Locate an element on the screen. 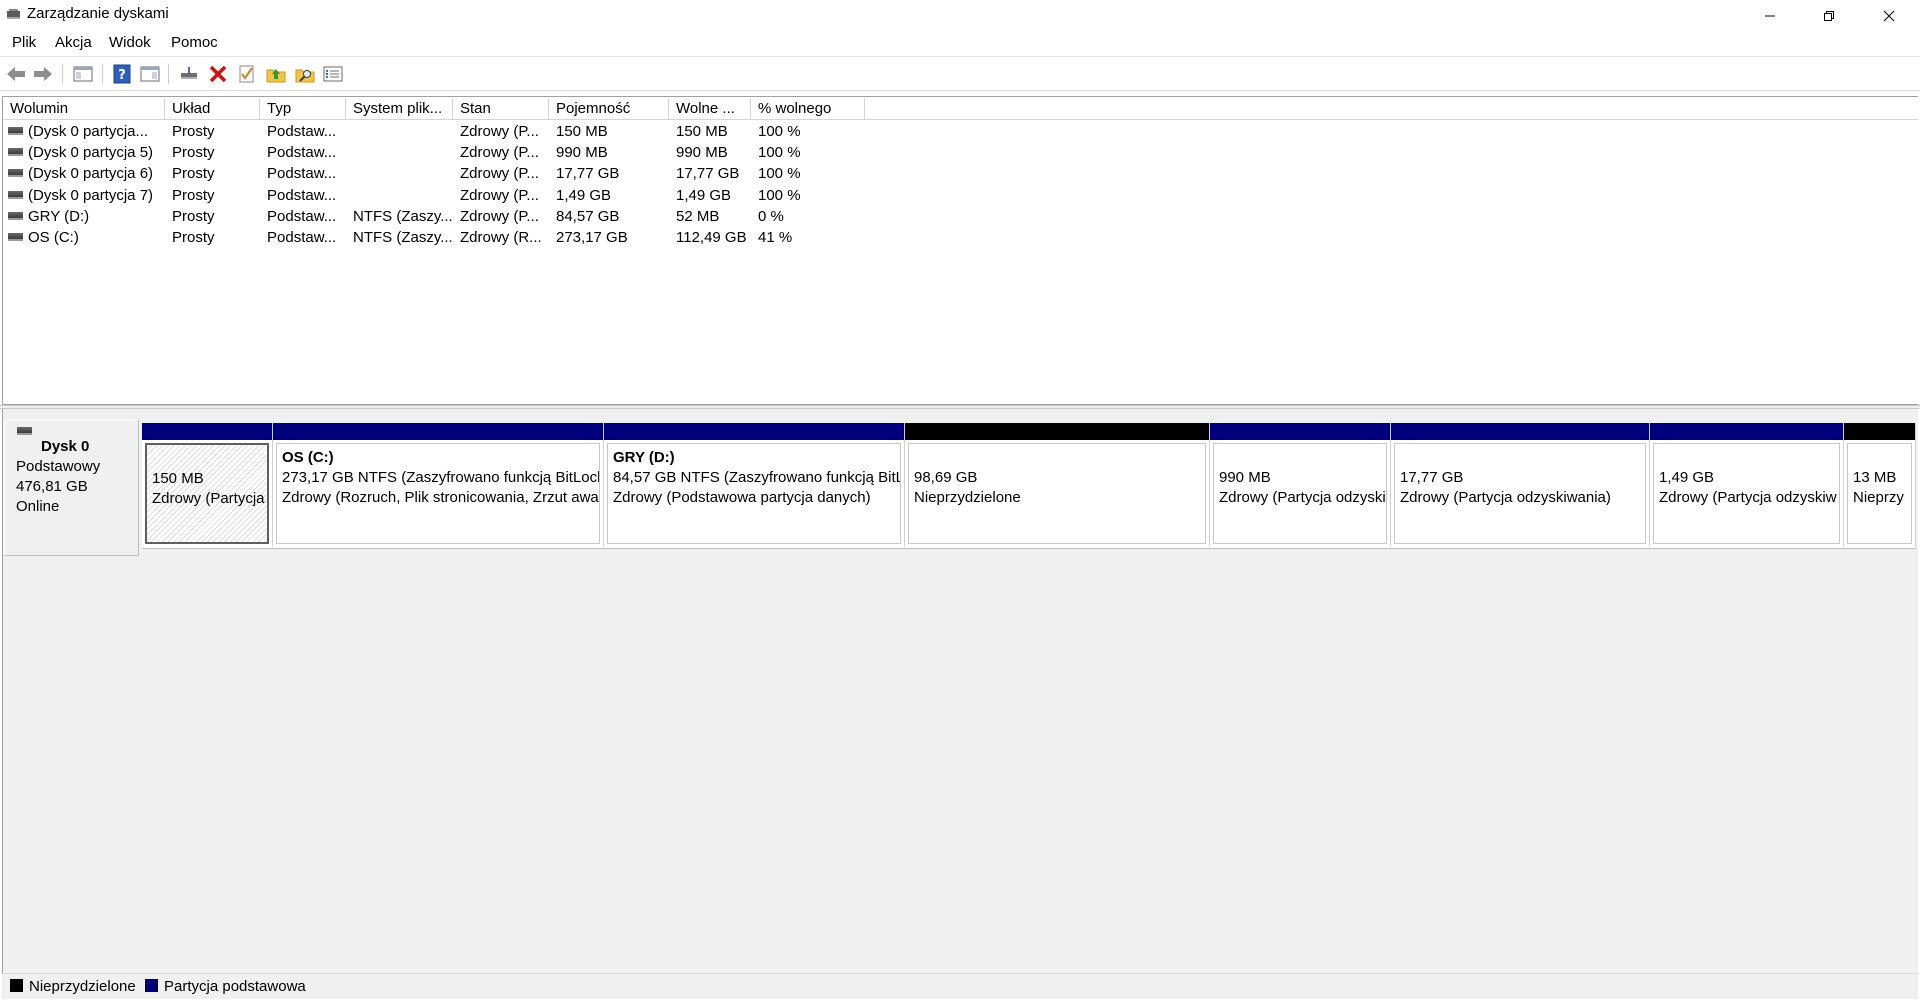 The height and width of the screenshot is (1001, 1920). partition-block: 13 MB Nieprzy is located at coordinates (1880, 485).